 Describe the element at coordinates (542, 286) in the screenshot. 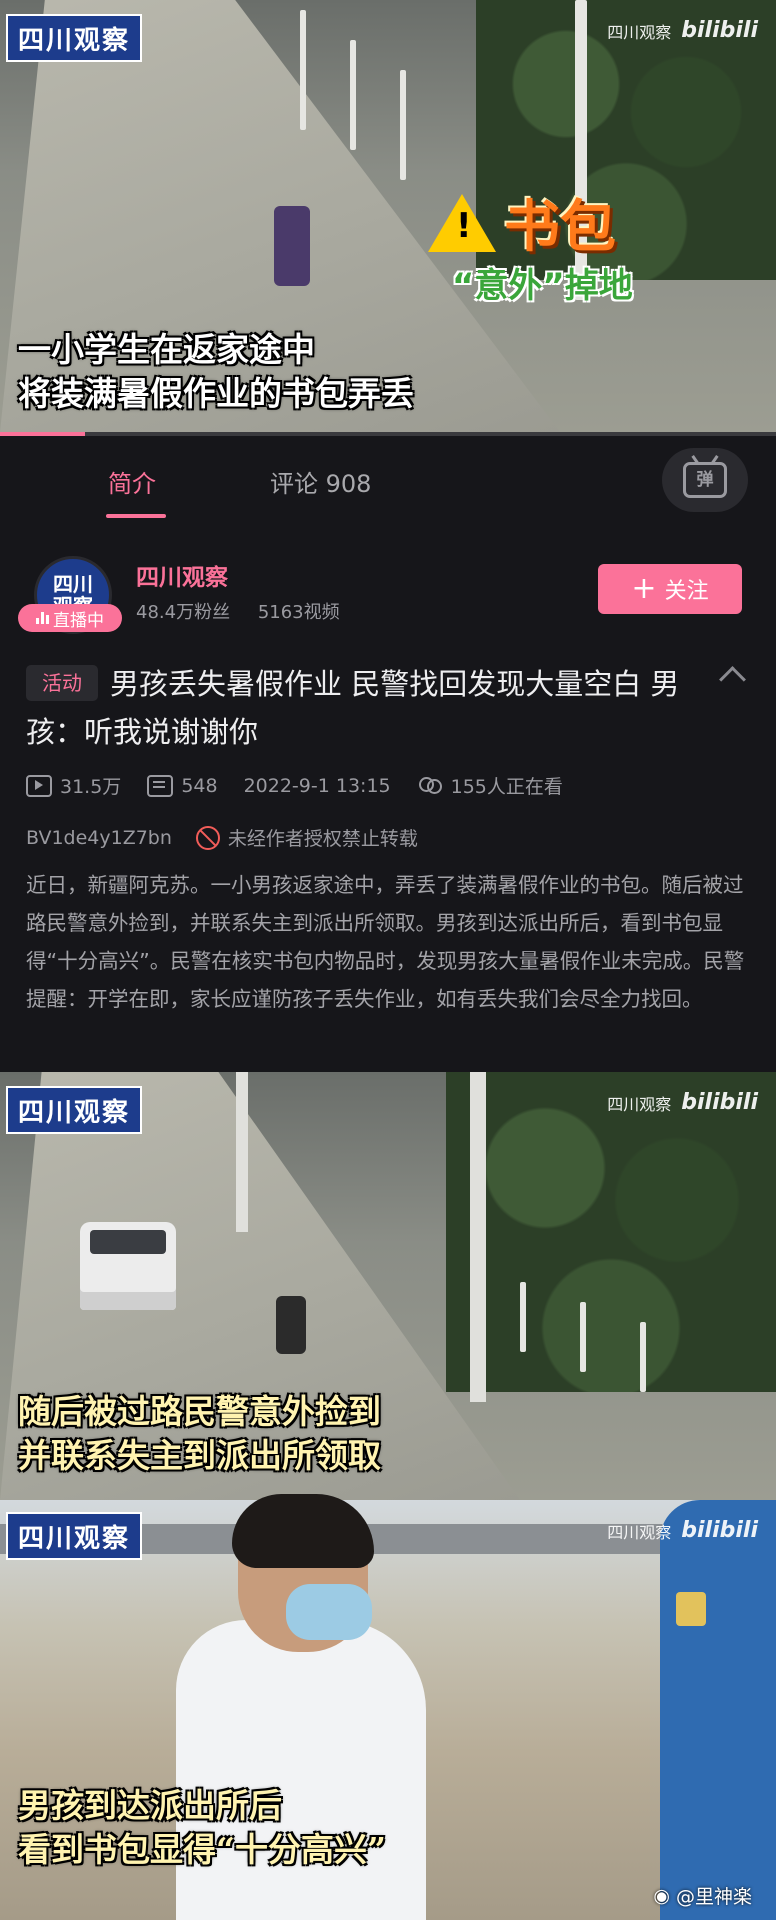

I see `sticker-subtitle: “意外”掉地` at that location.